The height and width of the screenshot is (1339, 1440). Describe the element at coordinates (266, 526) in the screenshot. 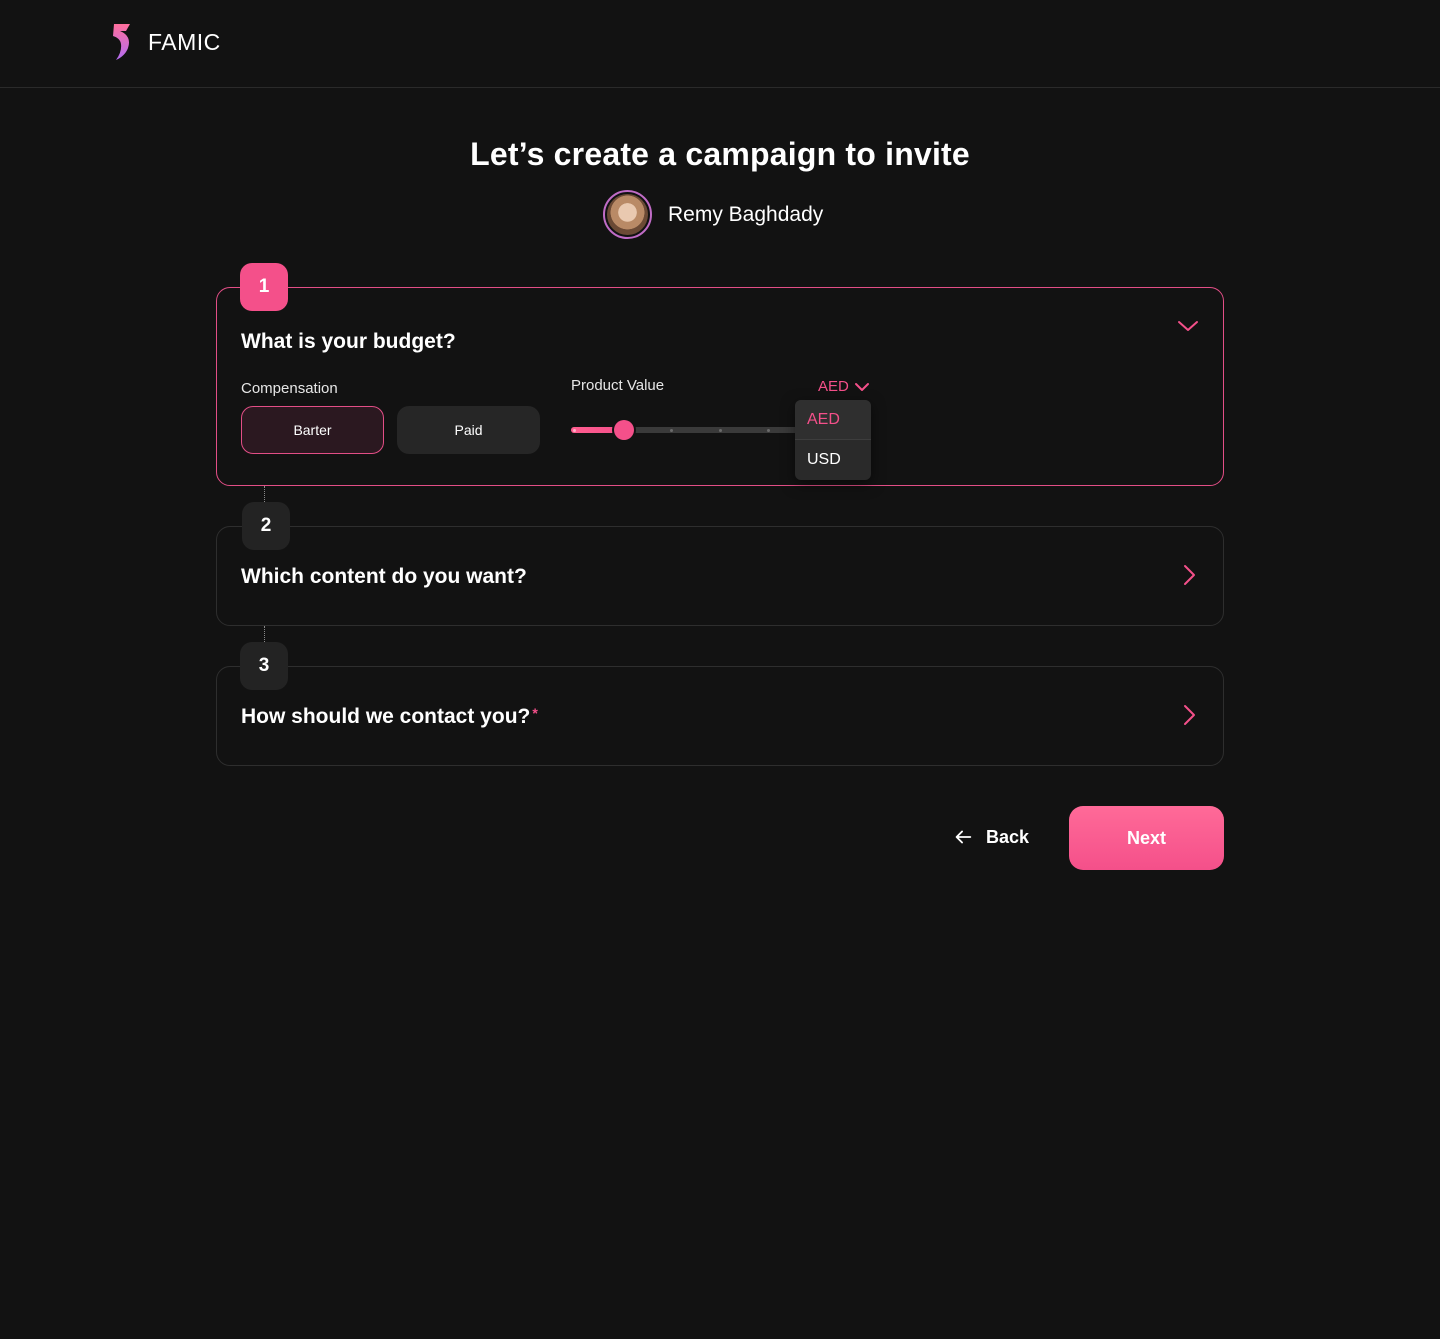

I see `step-2-badge: 2` at that location.